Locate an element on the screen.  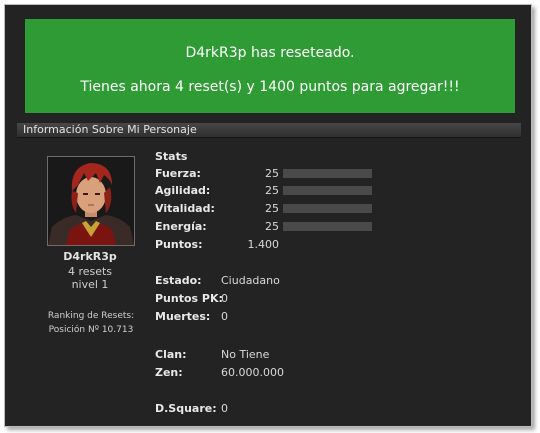
dsquare-value: 0 is located at coordinates (224, 408).